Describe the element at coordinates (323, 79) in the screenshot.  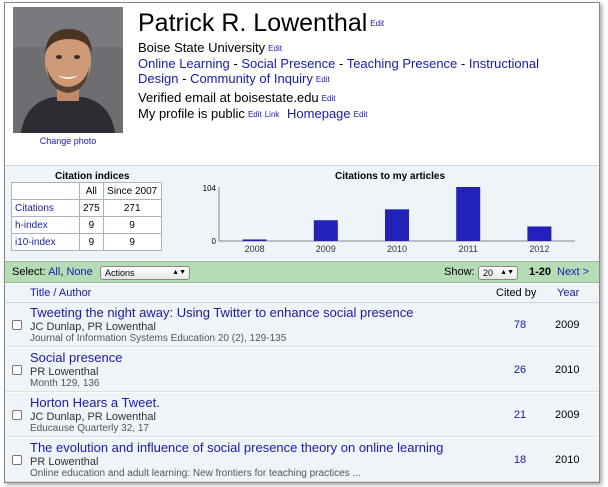
I see `edit-interests-link: Edit` at that location.